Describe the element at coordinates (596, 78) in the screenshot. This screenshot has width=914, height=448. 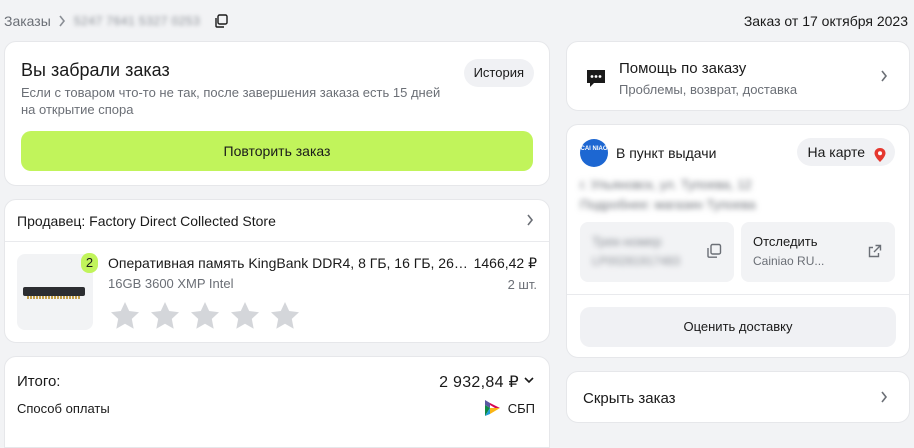
I see `chat-icon` at that location.